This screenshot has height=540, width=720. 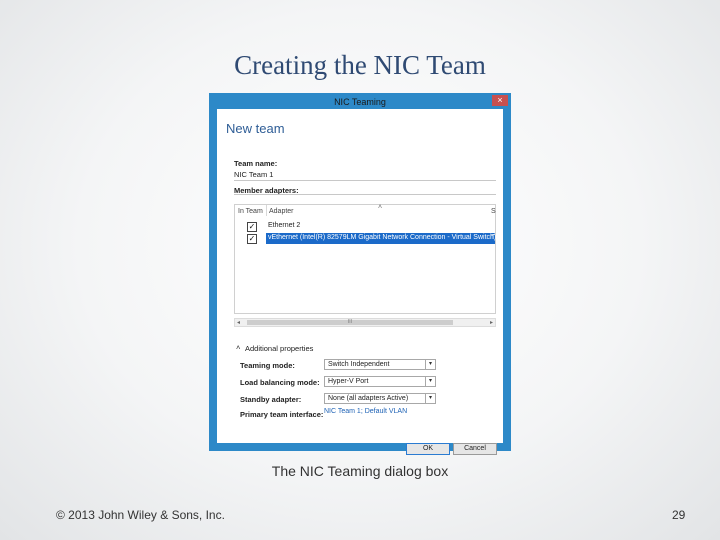 What do you see at coordinates (360, 65) in the screenshot?
I see `slide-title: Creating the NIC Team` at bounding box center [360, 65].